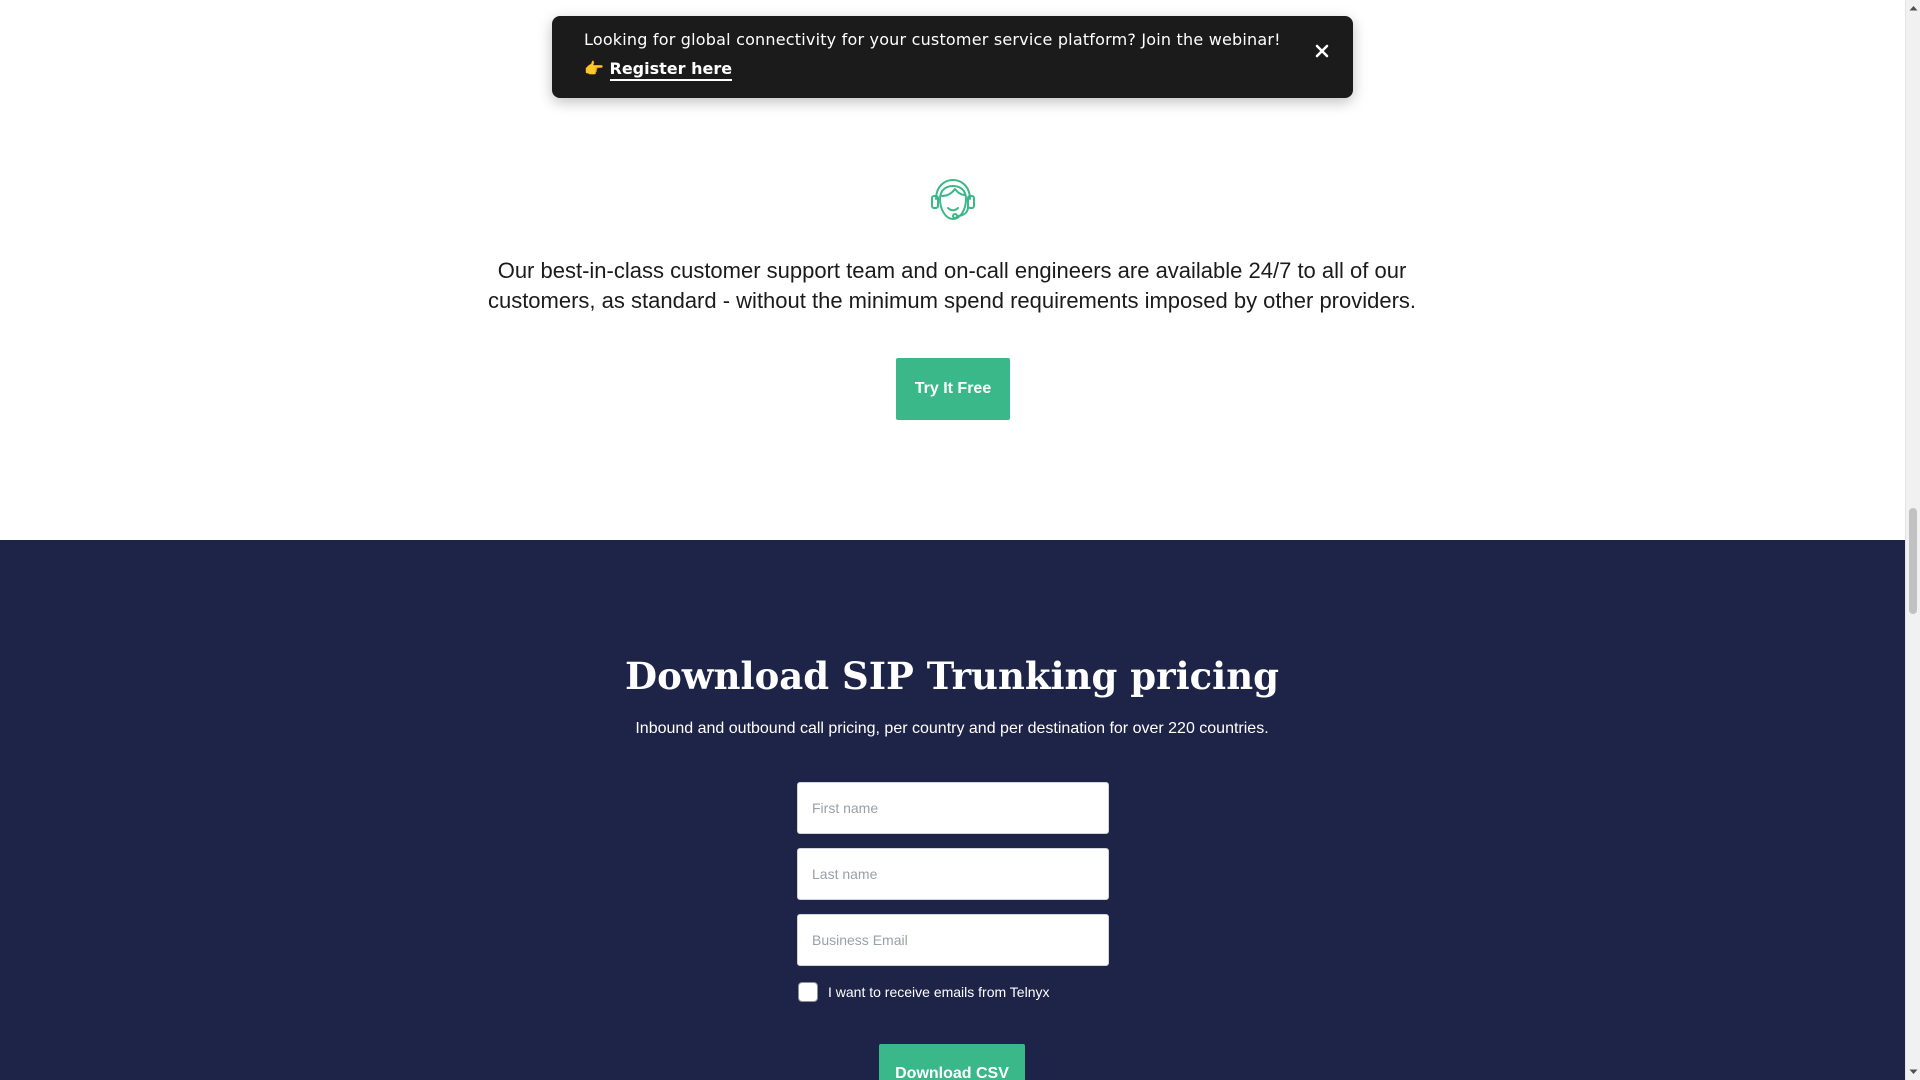 The width and height of the screenshot is (1920, 1080). I want to click on close-icon, so click(1322, 51).